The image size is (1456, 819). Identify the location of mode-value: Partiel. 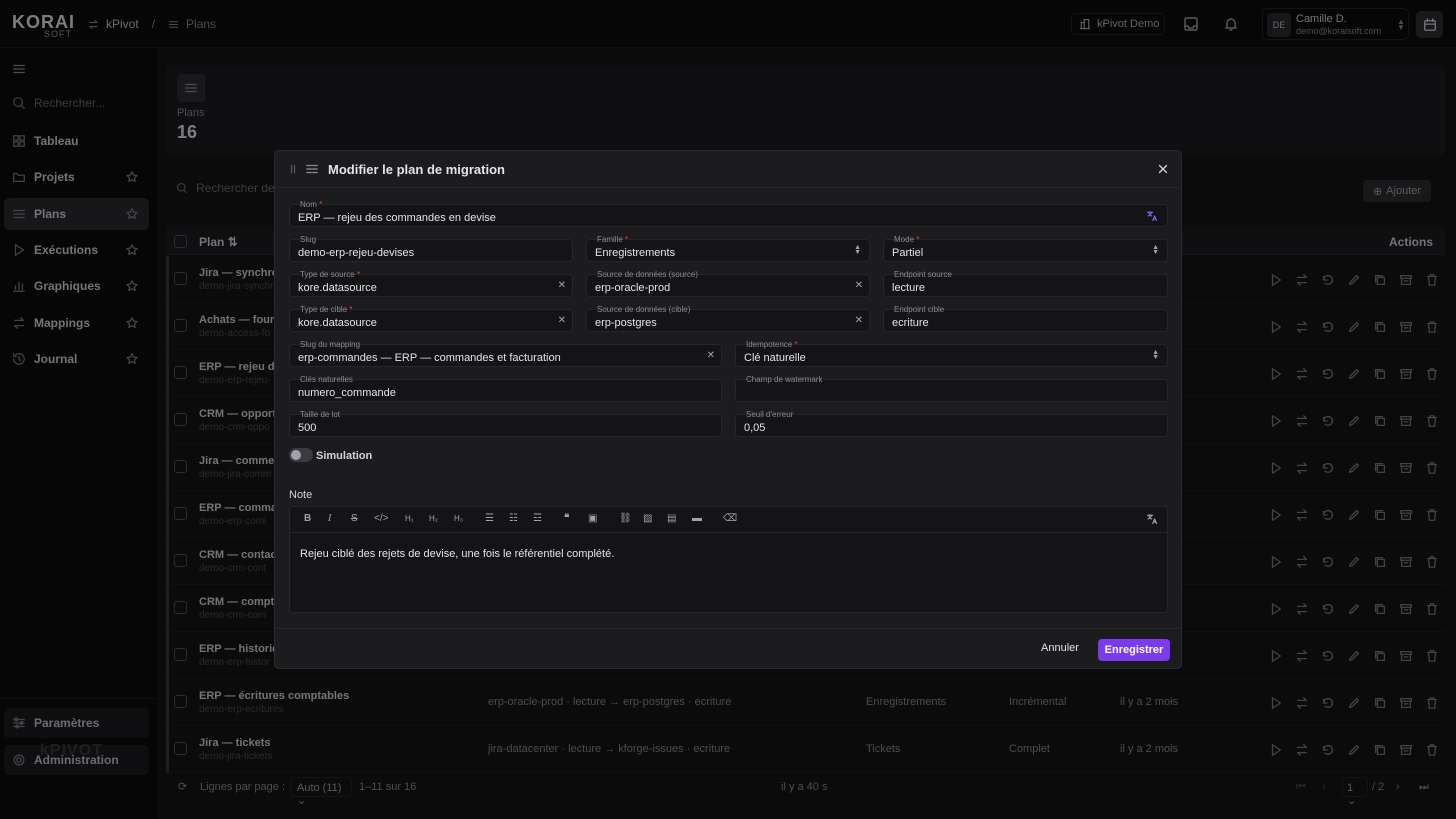
(908, 253).